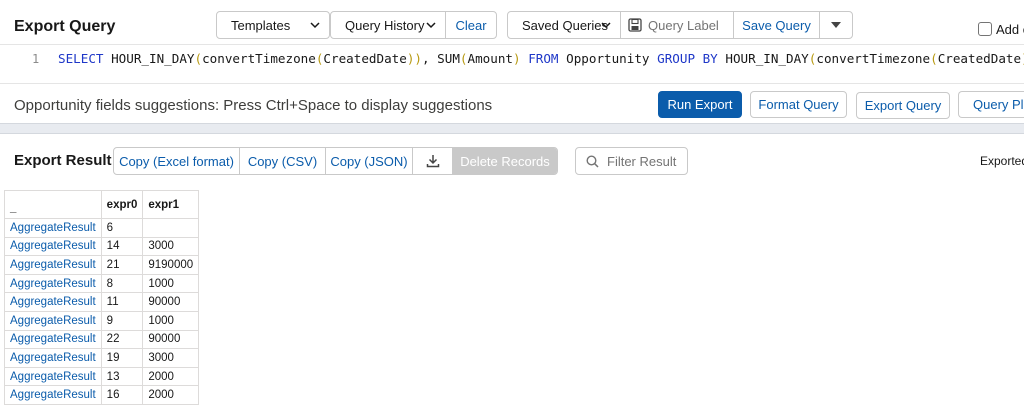 The width and height of the screenshot is (1024, 420). What do you see at coordinates (683, 25) in the screenshot?
I see `query-label-placeholder: Query Label` at bounding box center [683, 25].